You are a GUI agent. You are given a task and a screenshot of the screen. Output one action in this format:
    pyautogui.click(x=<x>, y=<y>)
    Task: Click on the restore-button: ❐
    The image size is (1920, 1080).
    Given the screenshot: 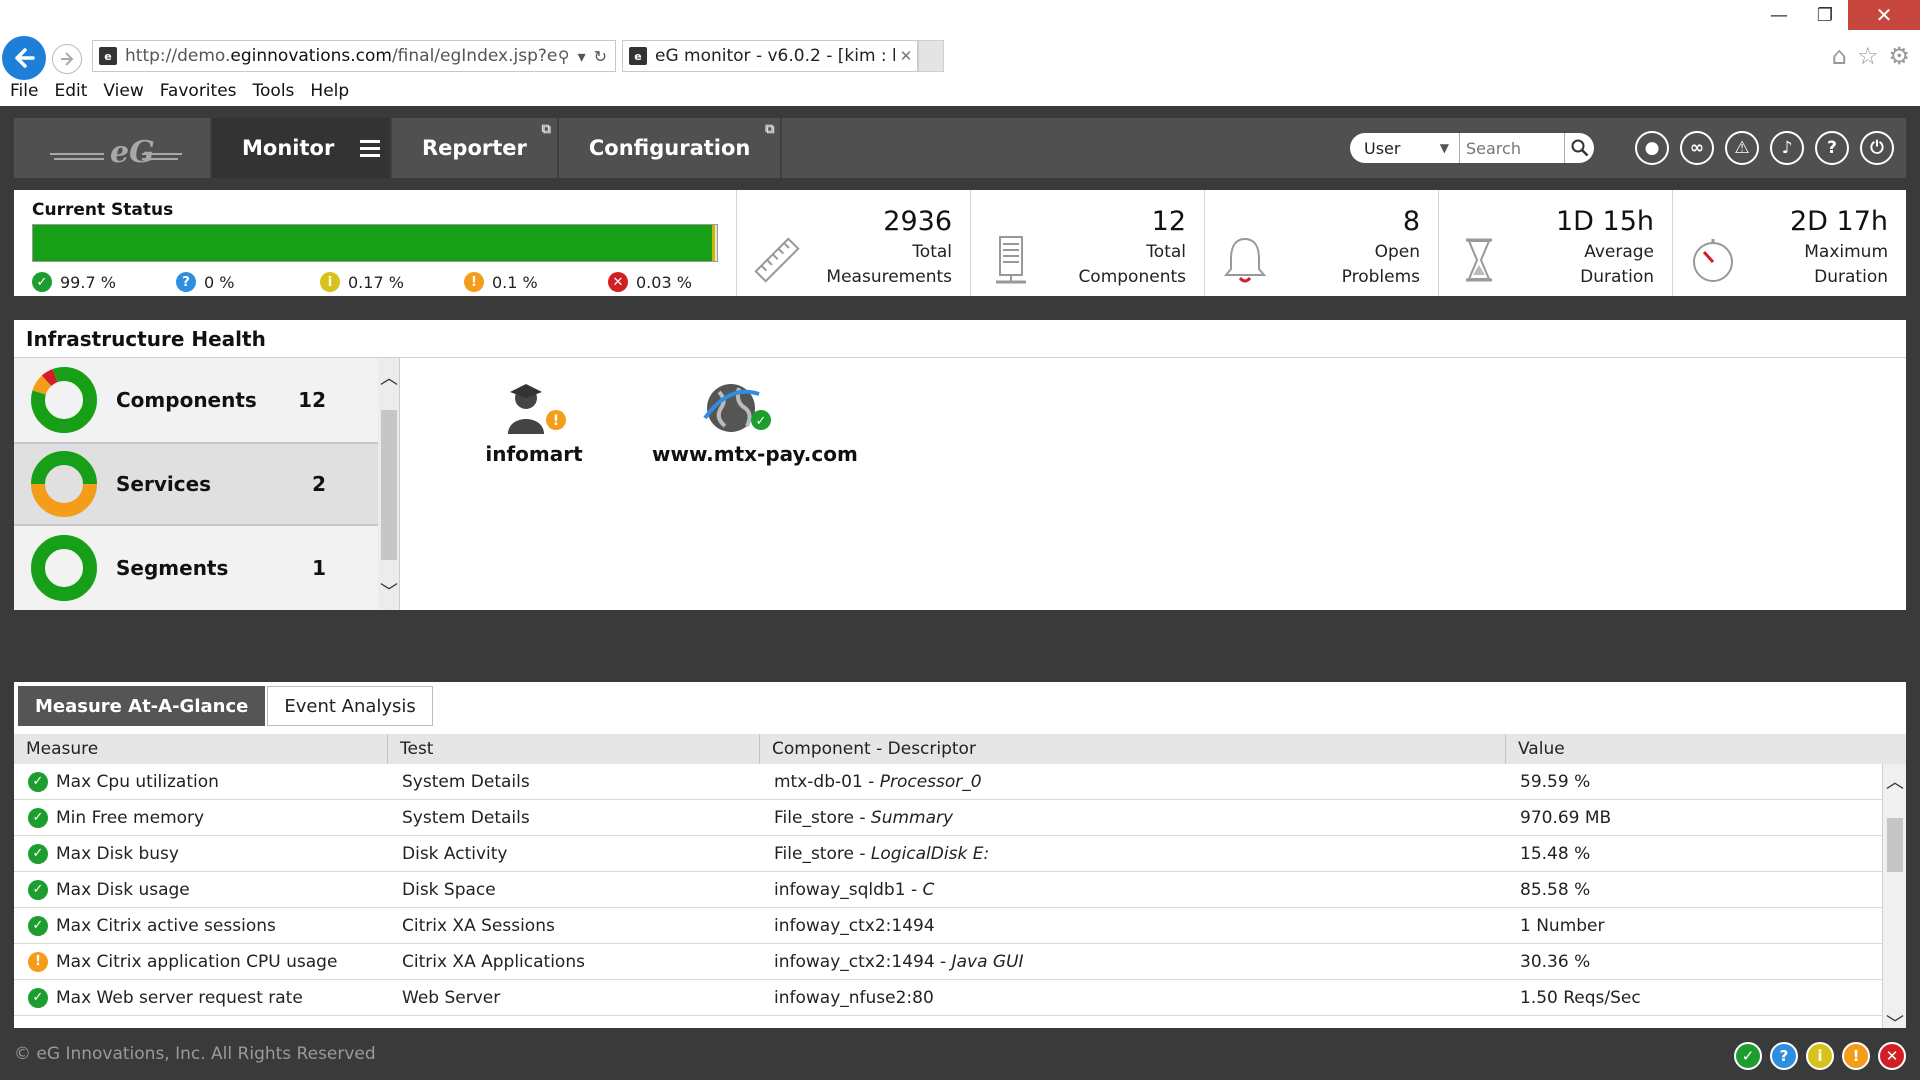 What is the action you would take?
    pyautogui.click(x=1825, y=15)
    